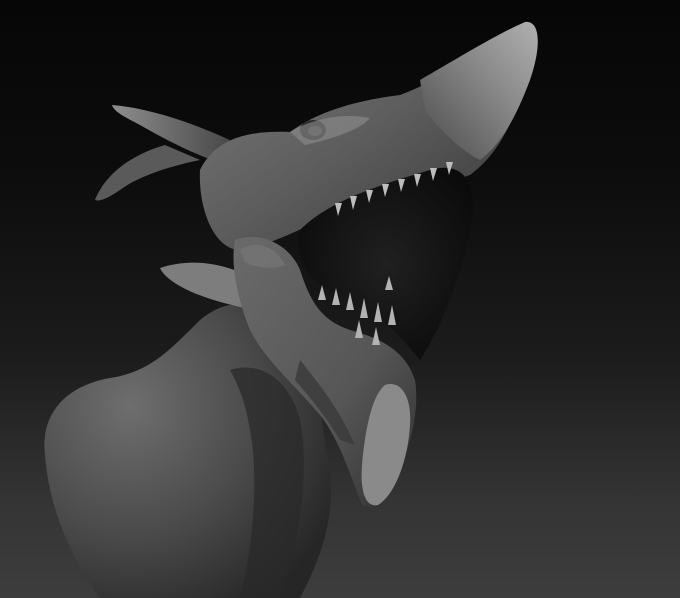  I want to click on horn-lower-back, so click(147, 173).